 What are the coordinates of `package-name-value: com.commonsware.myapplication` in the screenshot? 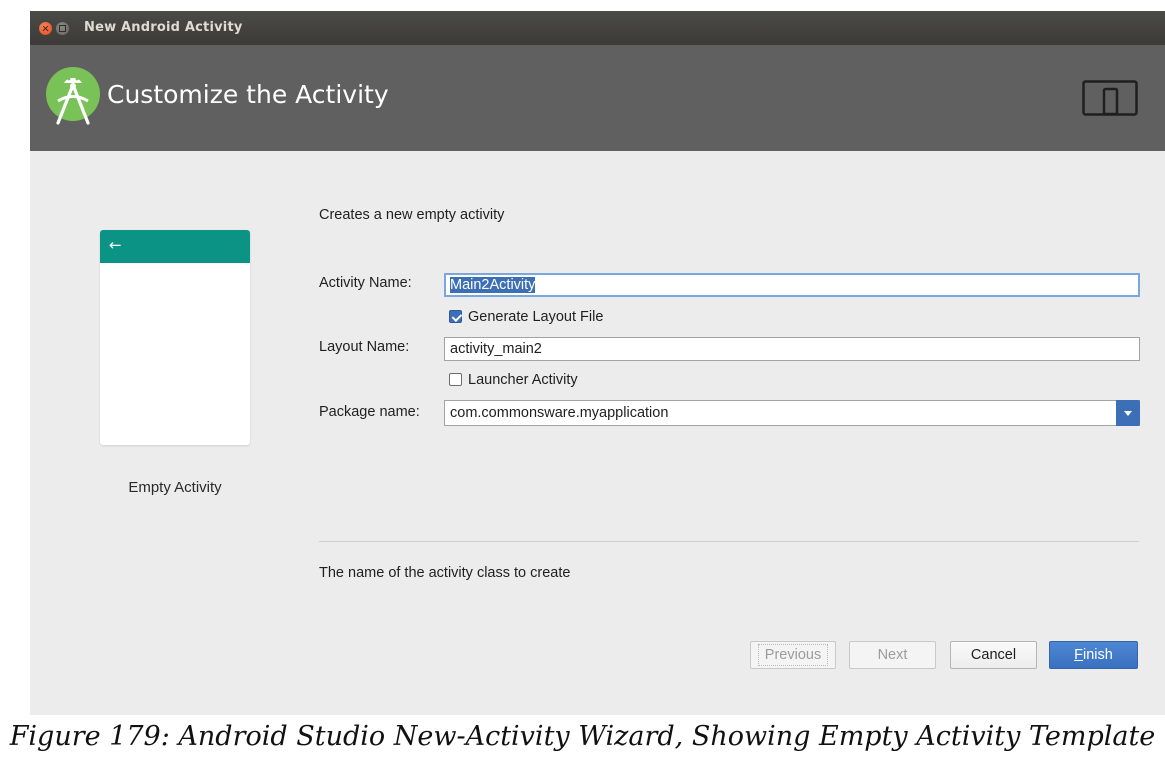 It's located at (559, 413).